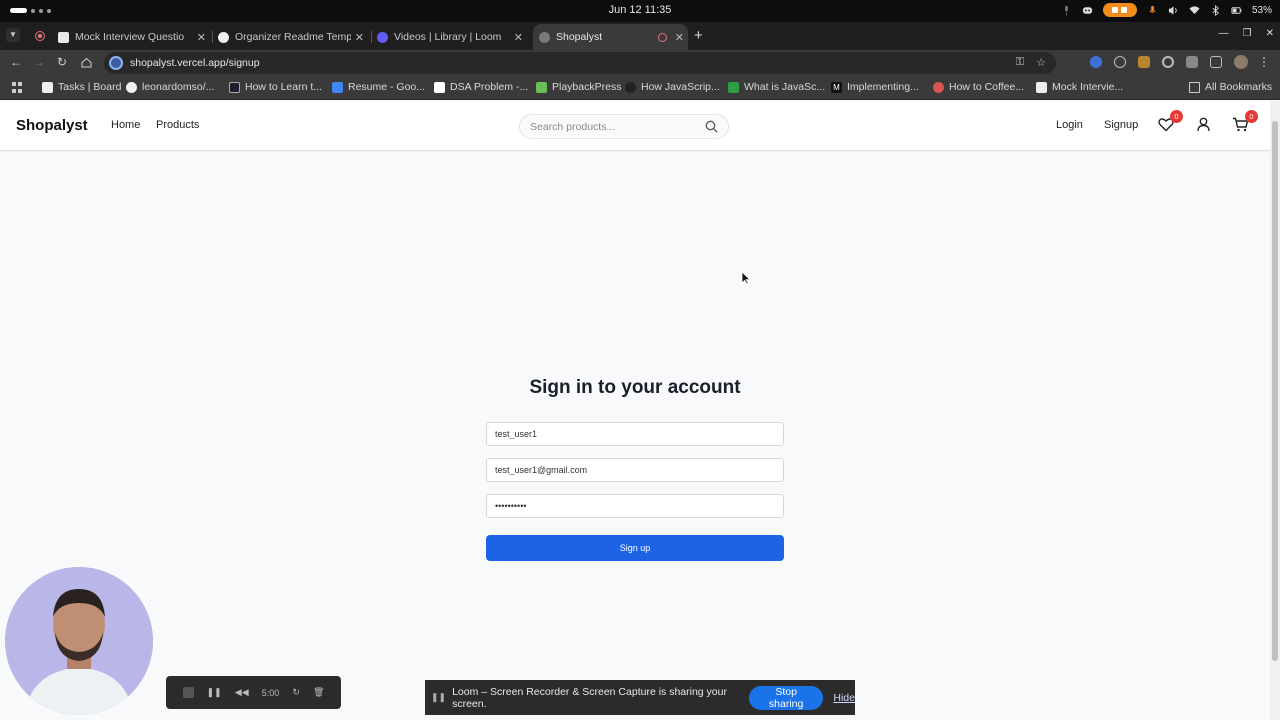  Describe the element at coordinates (382, 37) in the screenshot. I see `loom-icon` at that location.